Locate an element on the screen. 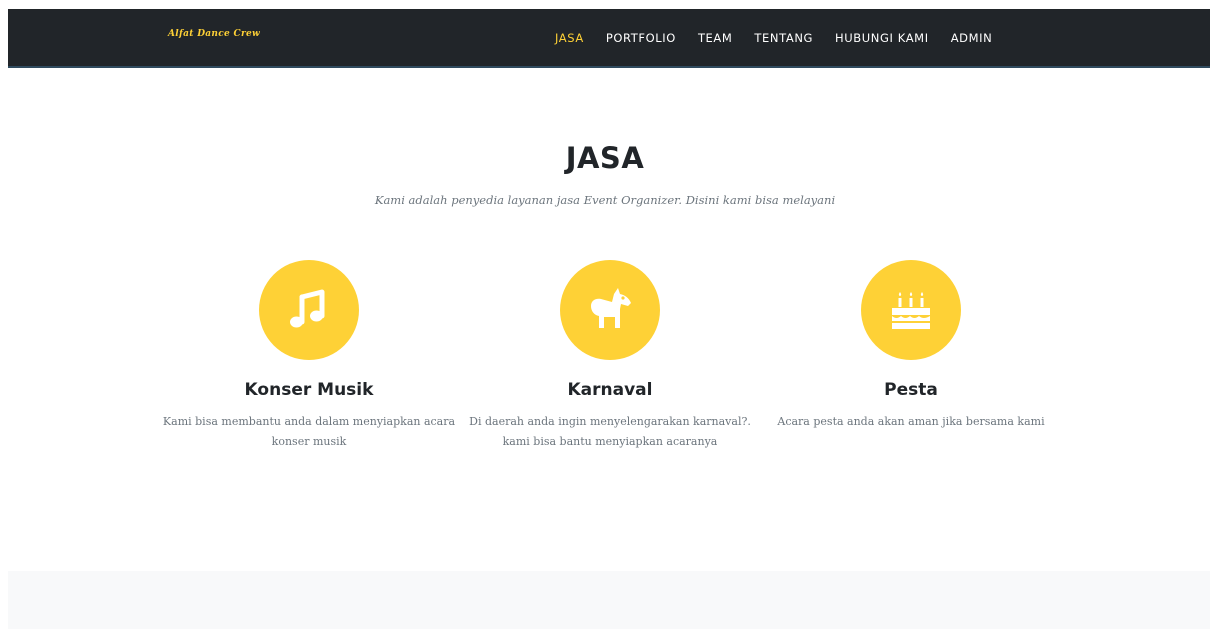 This screenshot has height=629, width=1210. brand-logo: Alfat Dance Crew is located at coordinates (214, 34).